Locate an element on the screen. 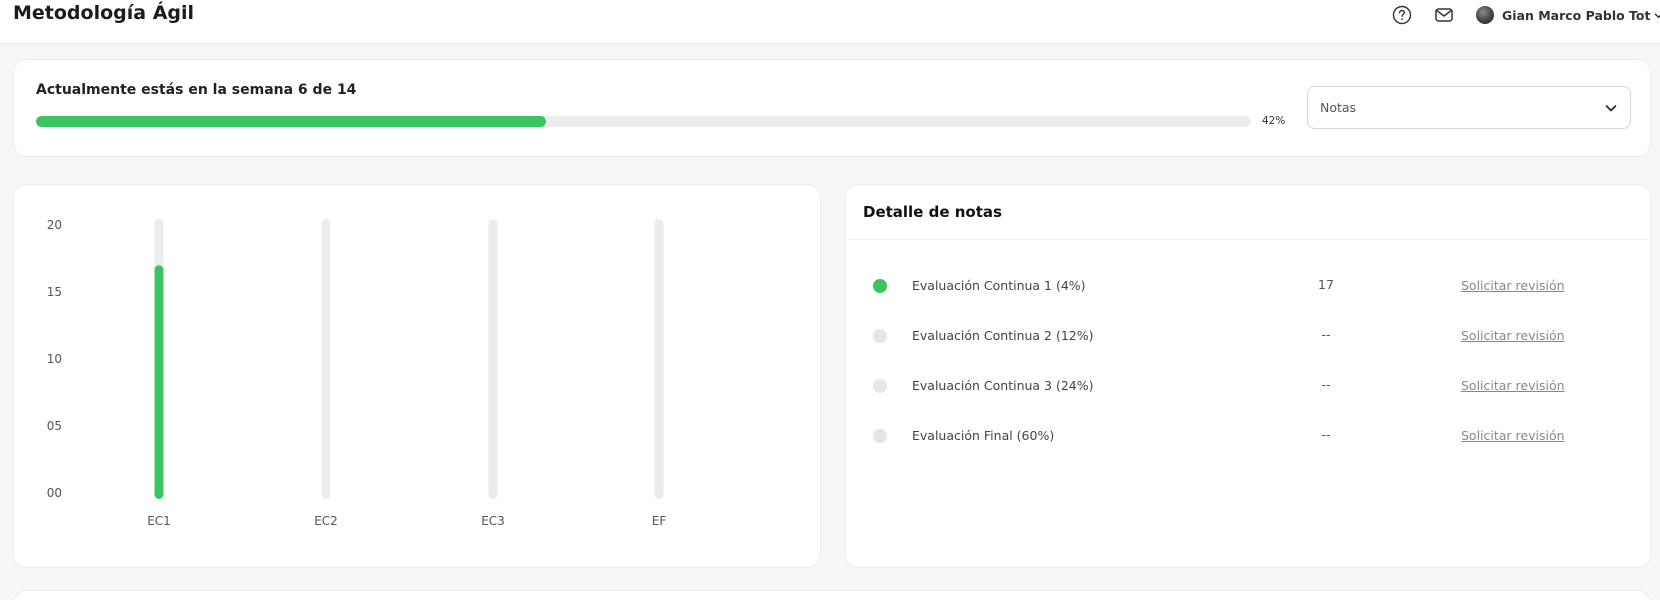 The height and width of the screenshot is (600, 1660). bottom-card is located at coordinates (832, 595).